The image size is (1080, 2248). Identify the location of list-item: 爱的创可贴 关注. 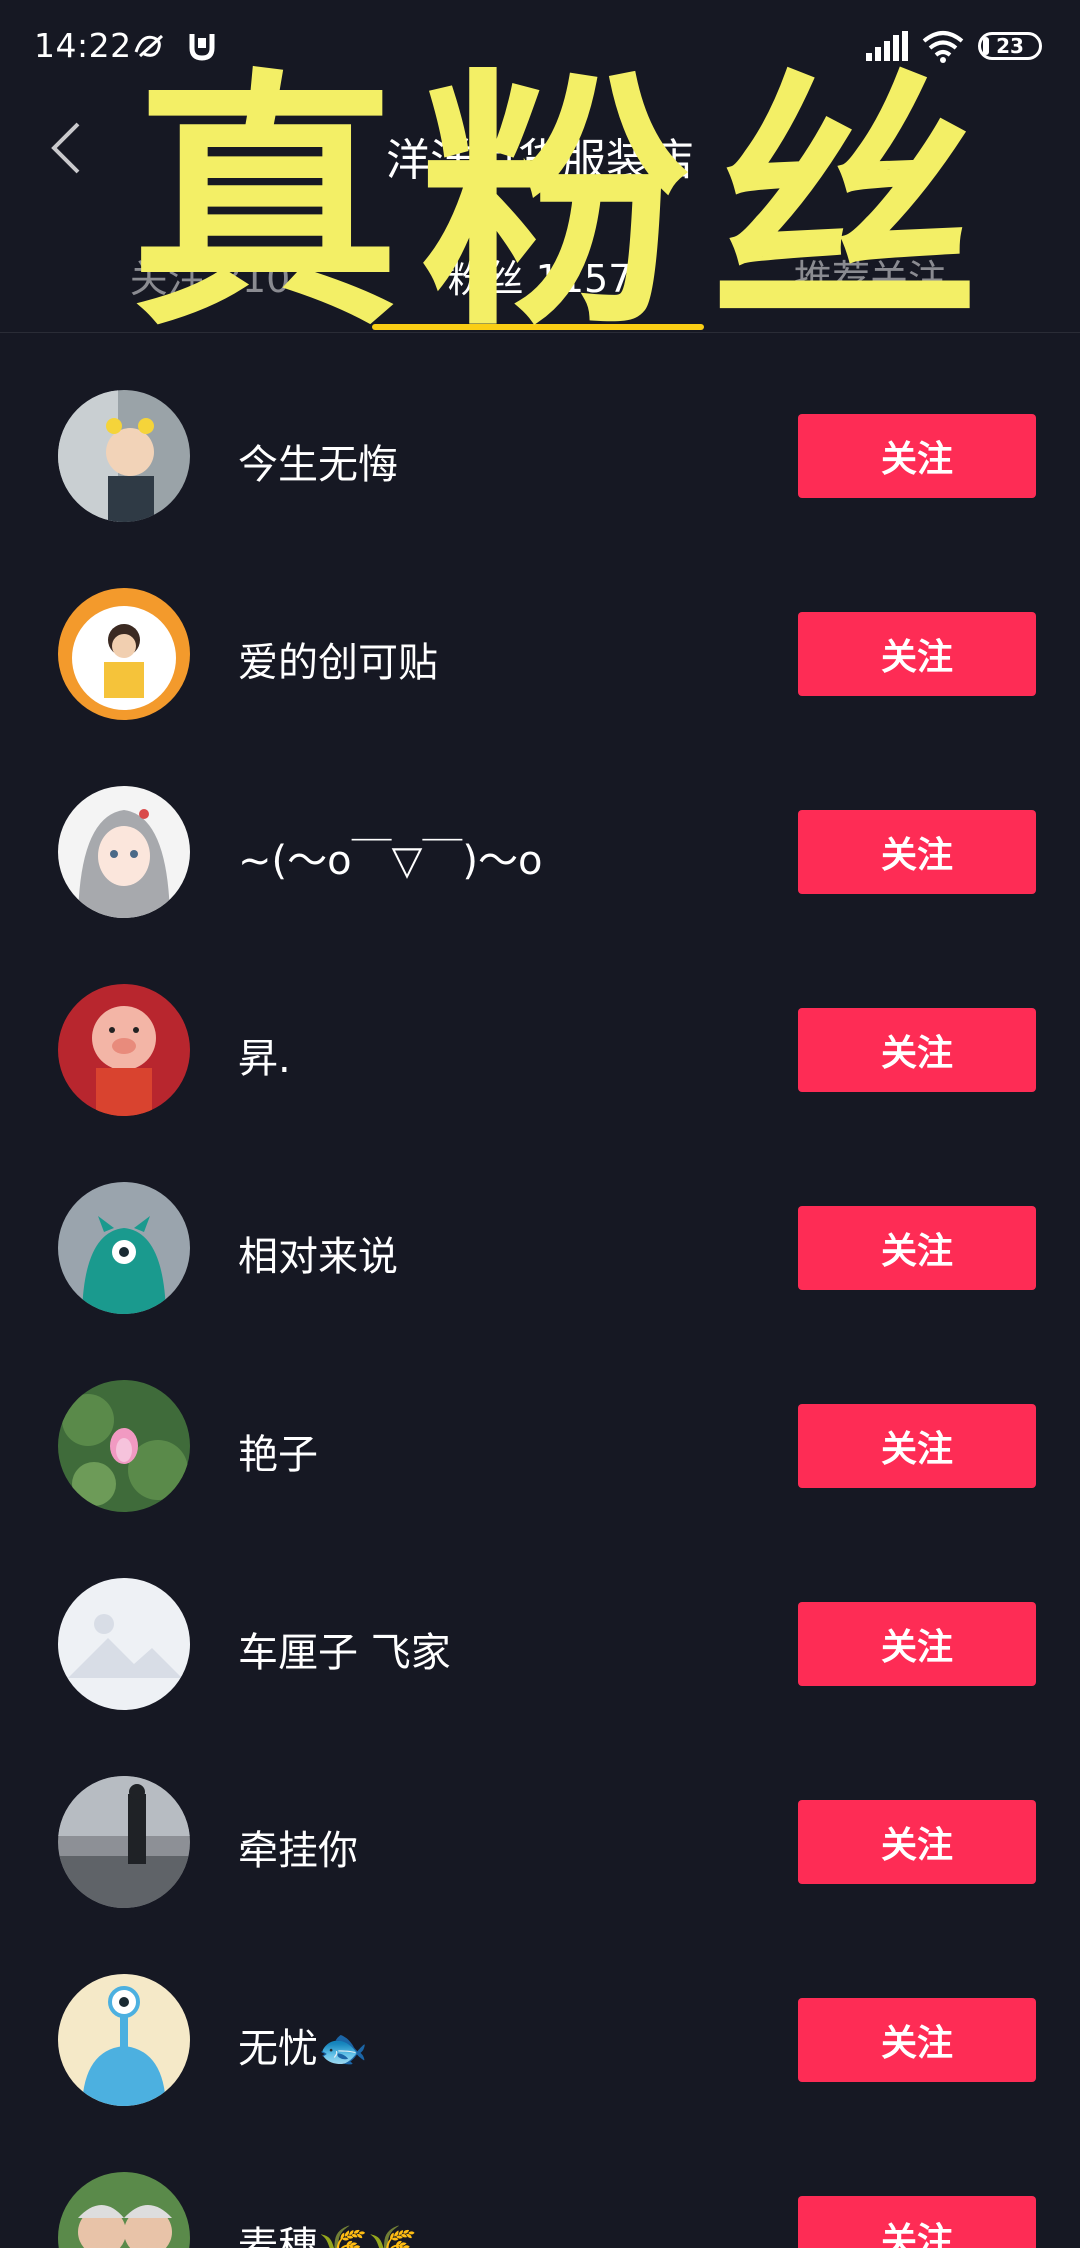
(540, 629).